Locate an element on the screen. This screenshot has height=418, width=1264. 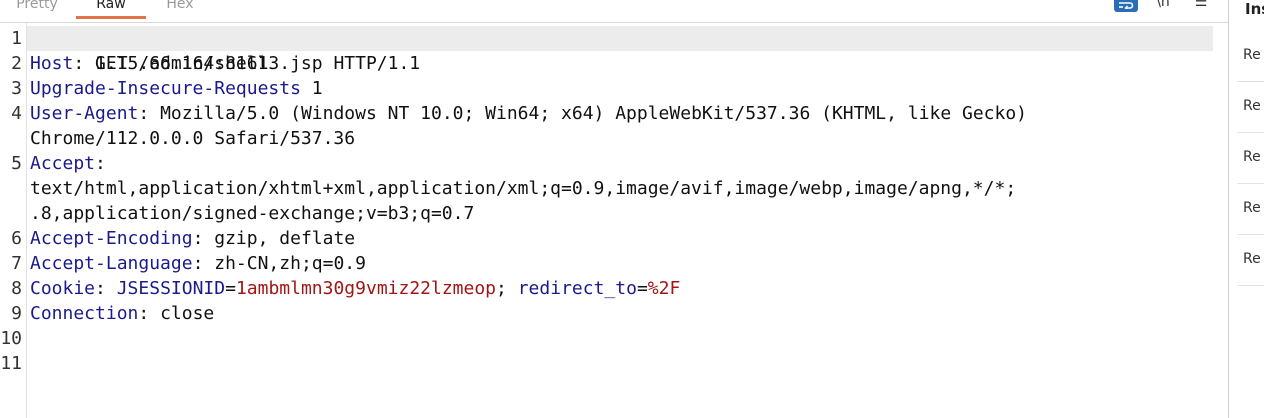
header-value: Chrome/112.0.0.0 Safari/537.36 is located at coordinates (193, 138).